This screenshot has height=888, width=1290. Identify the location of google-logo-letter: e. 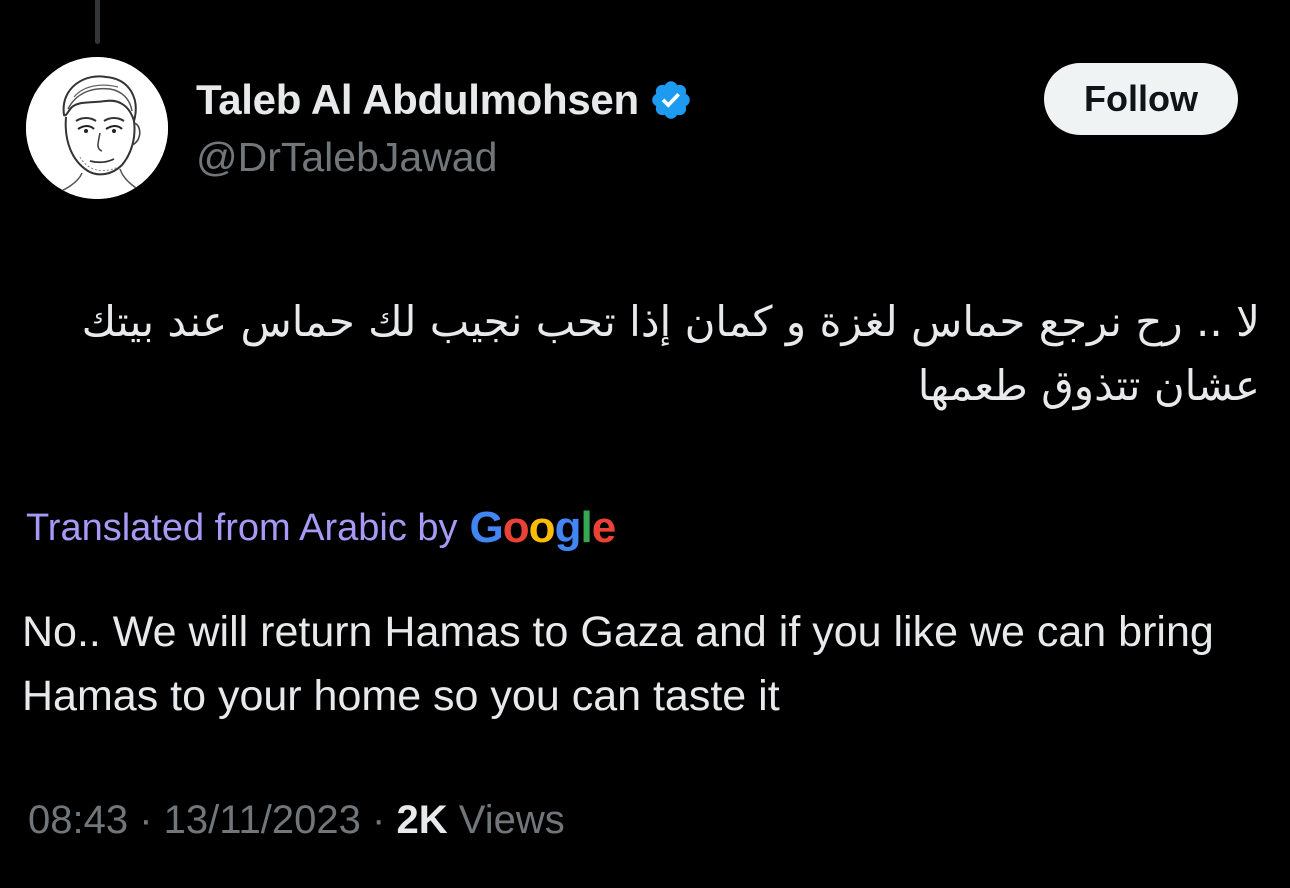
(604, 527).